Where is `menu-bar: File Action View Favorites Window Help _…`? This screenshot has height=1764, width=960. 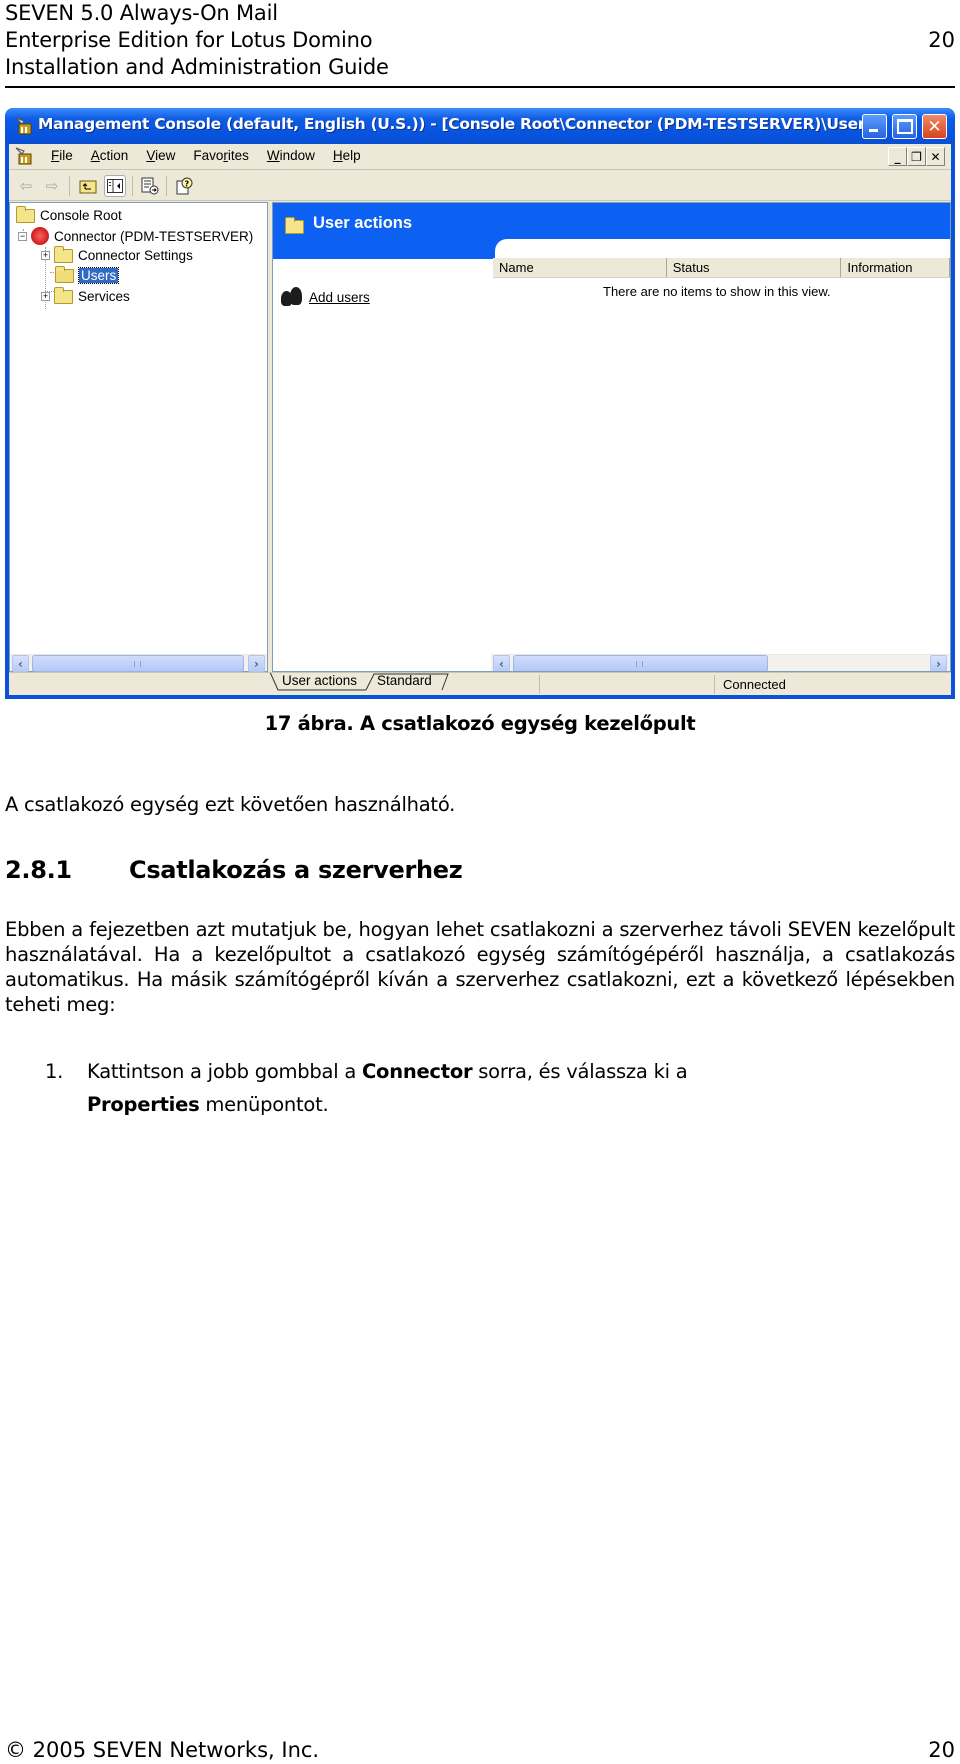 menu-bar: File Action View Favorites Window Help _… is located at coordinates (480, 157).